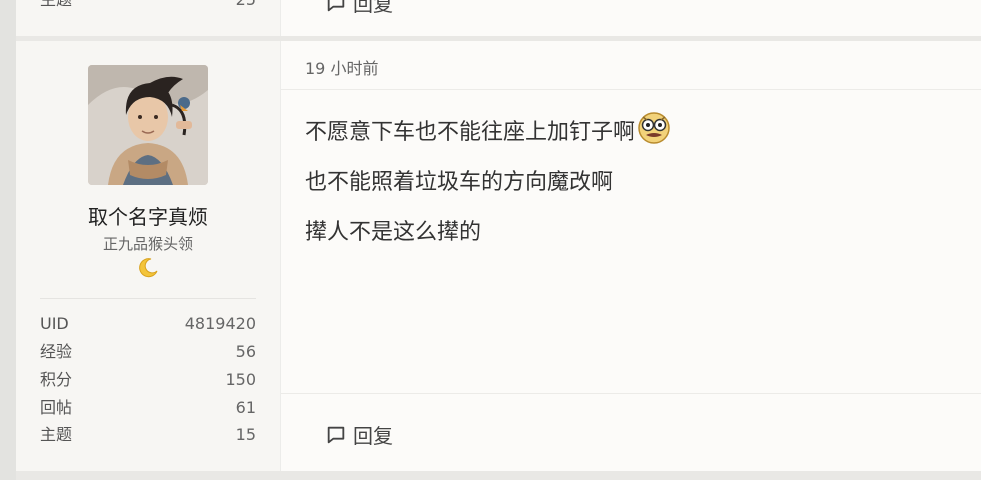 This screenshot has width=981, height=480. I want to click on stat-value: 15, so click(245, 434).